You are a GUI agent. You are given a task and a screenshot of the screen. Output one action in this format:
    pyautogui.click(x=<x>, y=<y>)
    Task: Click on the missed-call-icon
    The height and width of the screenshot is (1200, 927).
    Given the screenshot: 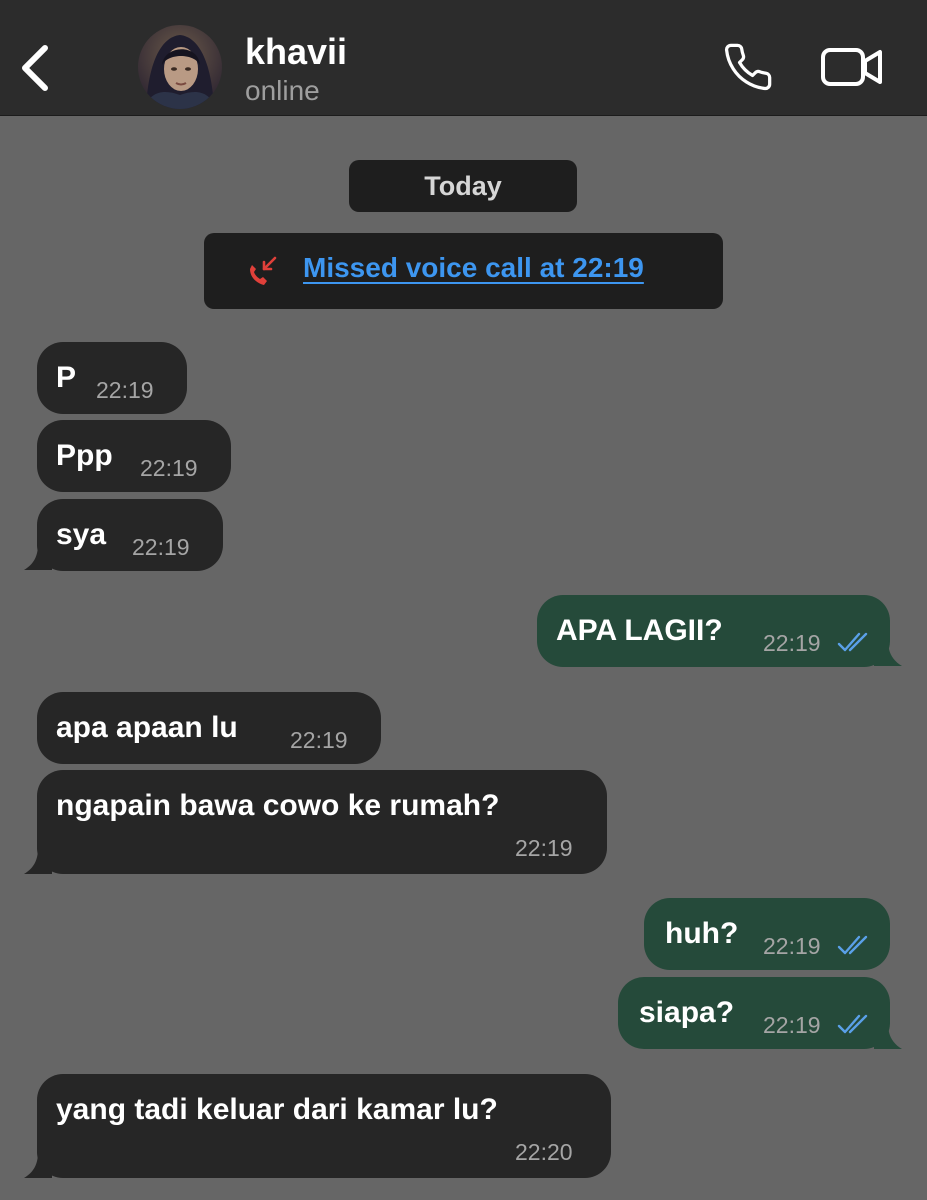 What is the action you would take?
    pyautogui.click(x=263, y=270)
    